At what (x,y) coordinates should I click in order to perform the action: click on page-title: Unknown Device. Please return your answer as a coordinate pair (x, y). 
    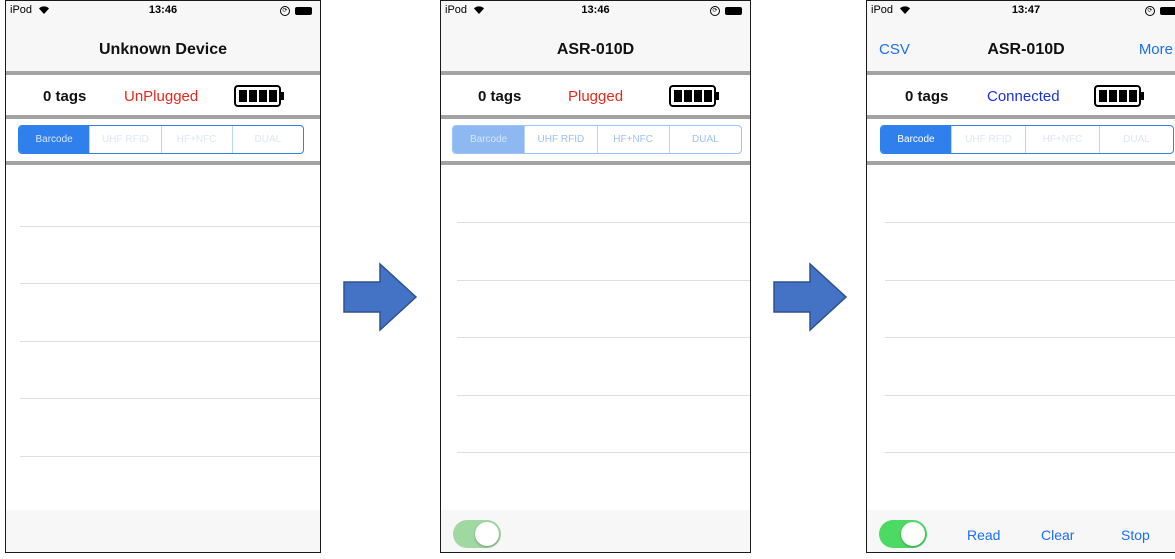
    Looking at the image, I should click on (163, 49).